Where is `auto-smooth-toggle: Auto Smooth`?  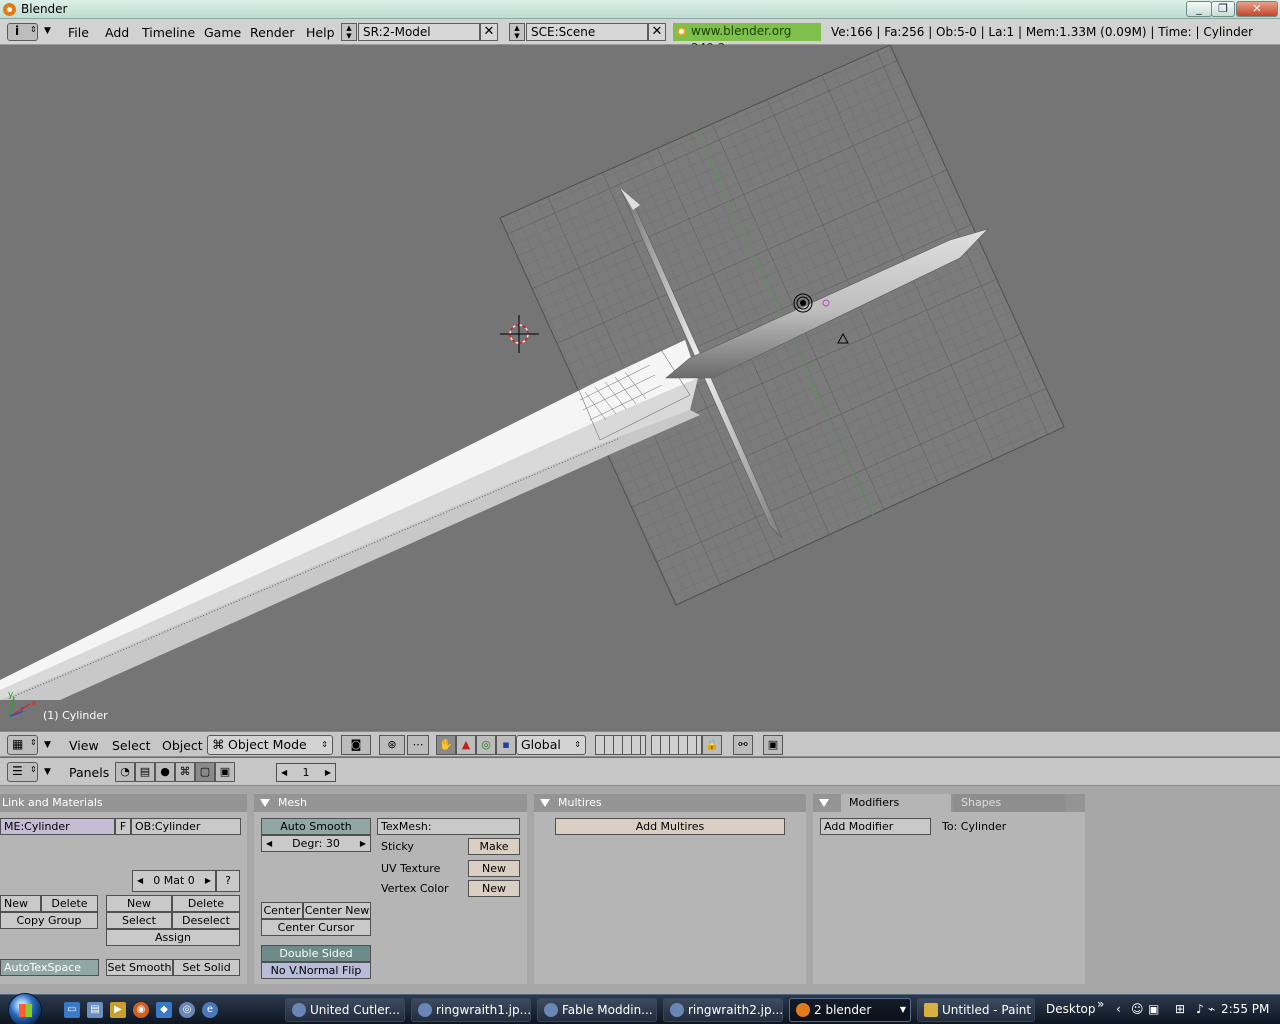
auto-smooth-toggle: Auto Smooth is located at coordinates (316, 826).